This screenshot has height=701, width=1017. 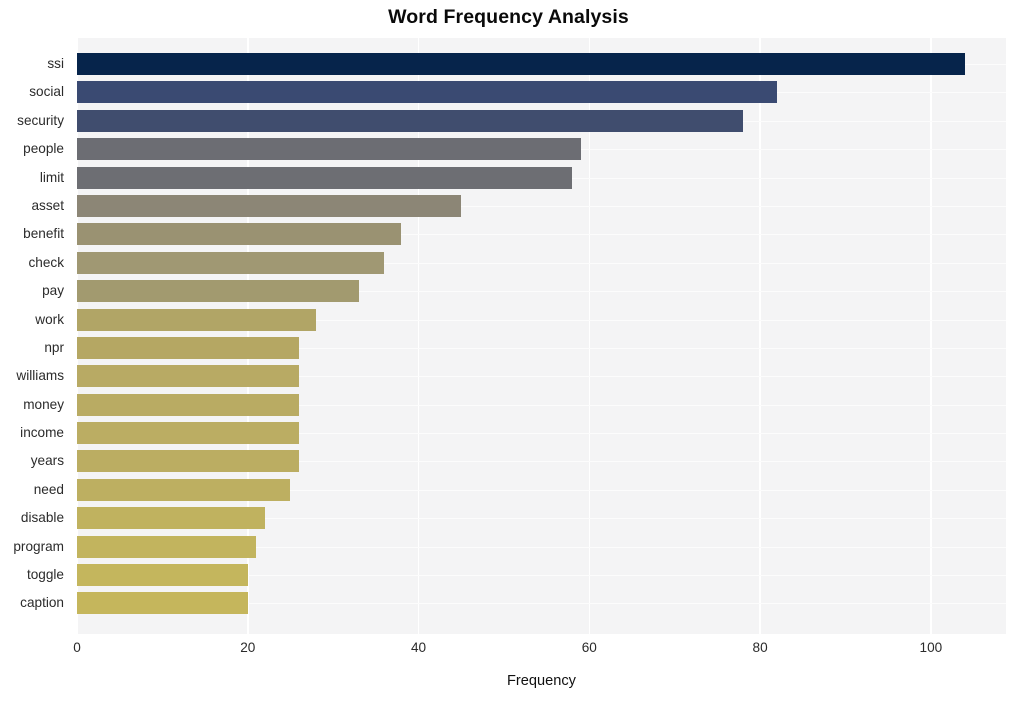 I want to click on x-tick-label-60: 60, so click(x=589, y=647).